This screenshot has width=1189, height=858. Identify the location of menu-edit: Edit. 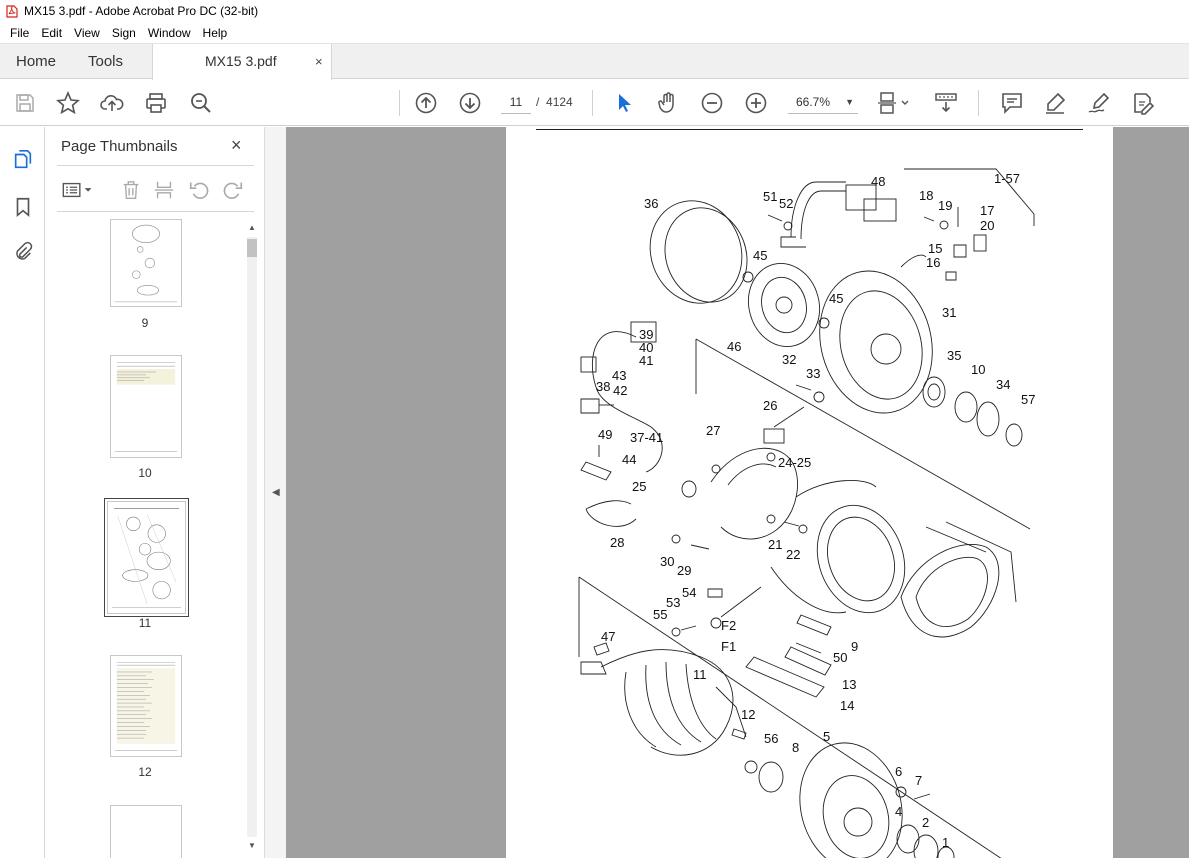
(51, 33).